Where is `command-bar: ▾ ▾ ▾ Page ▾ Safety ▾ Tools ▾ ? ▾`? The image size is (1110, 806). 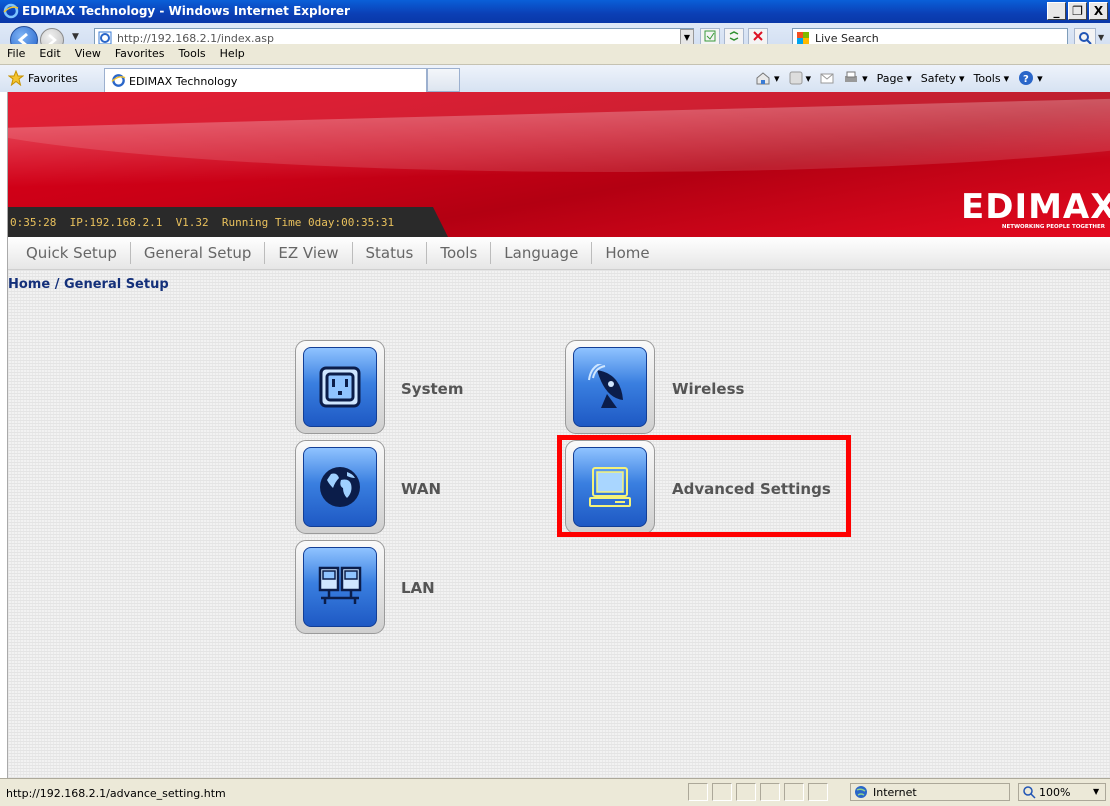
command-bar: ▾ ▾ ▾ Page ▾ Safety ▾ Tools ▾ ? ▾ is located at coordinates (899, 78).